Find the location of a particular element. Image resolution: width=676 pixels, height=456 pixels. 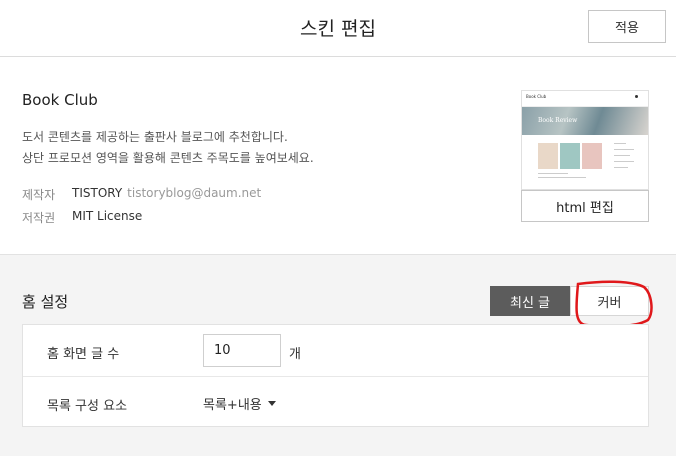

skin-description-line-2: 상단 프로모션 영역을 활용해 콘텐츠 주목도를 높여보세요. is located at coordinates (168, 158).